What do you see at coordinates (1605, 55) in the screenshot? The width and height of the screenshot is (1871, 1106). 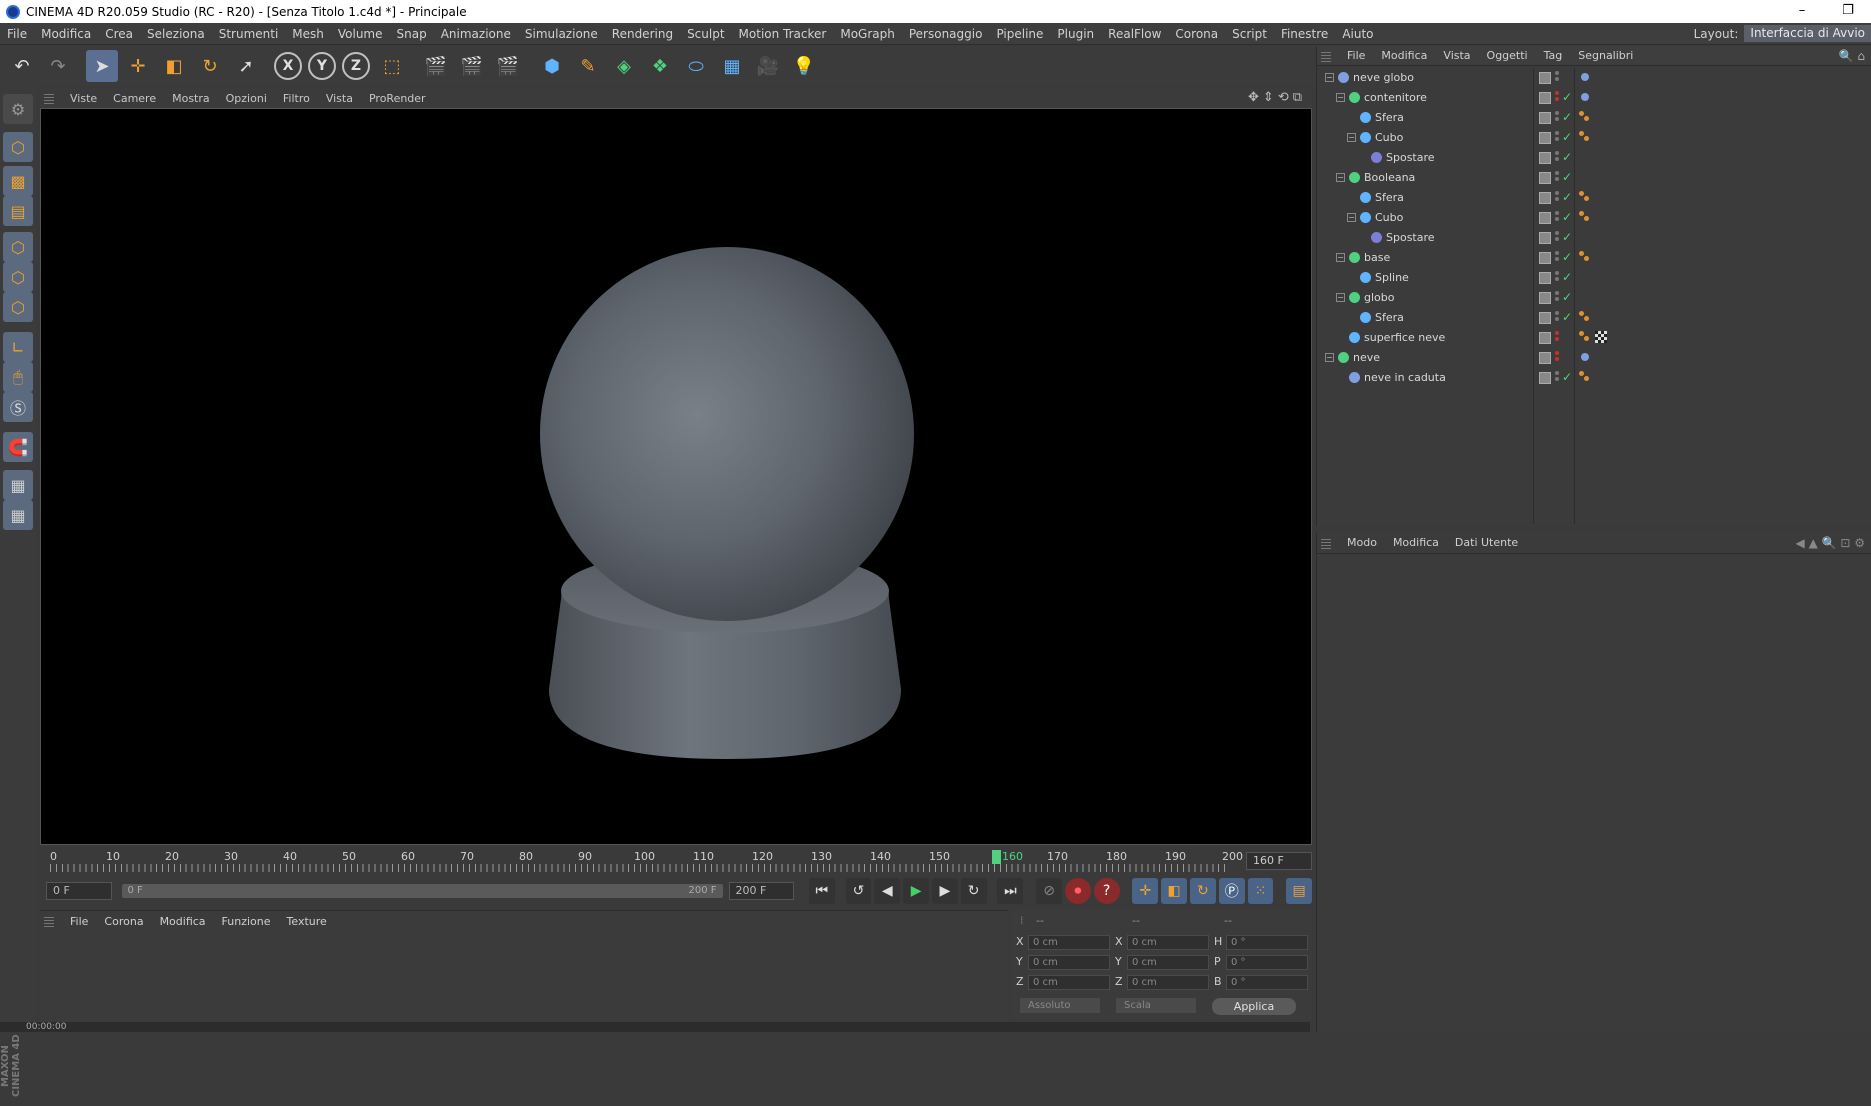 I see `object-menu-segnalibri: Segnalibri` at bounding box center [1605, 55].